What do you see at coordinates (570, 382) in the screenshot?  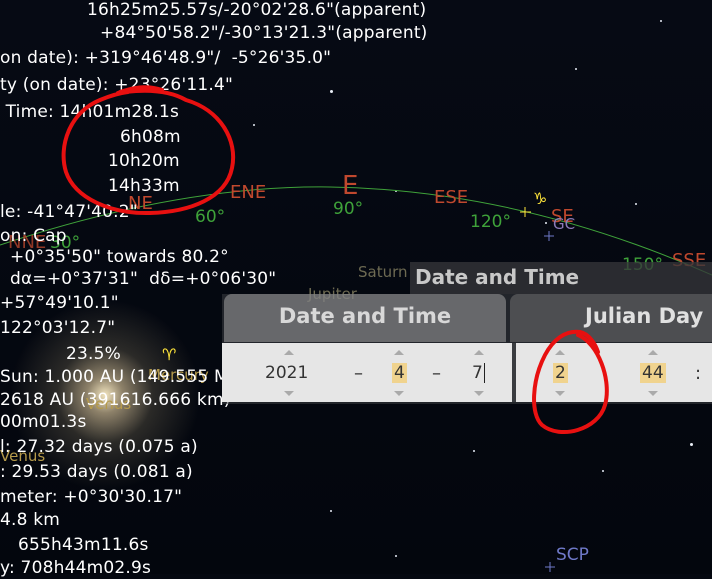 I see `annotation-circle-hour` at bounding box center [570, 382].